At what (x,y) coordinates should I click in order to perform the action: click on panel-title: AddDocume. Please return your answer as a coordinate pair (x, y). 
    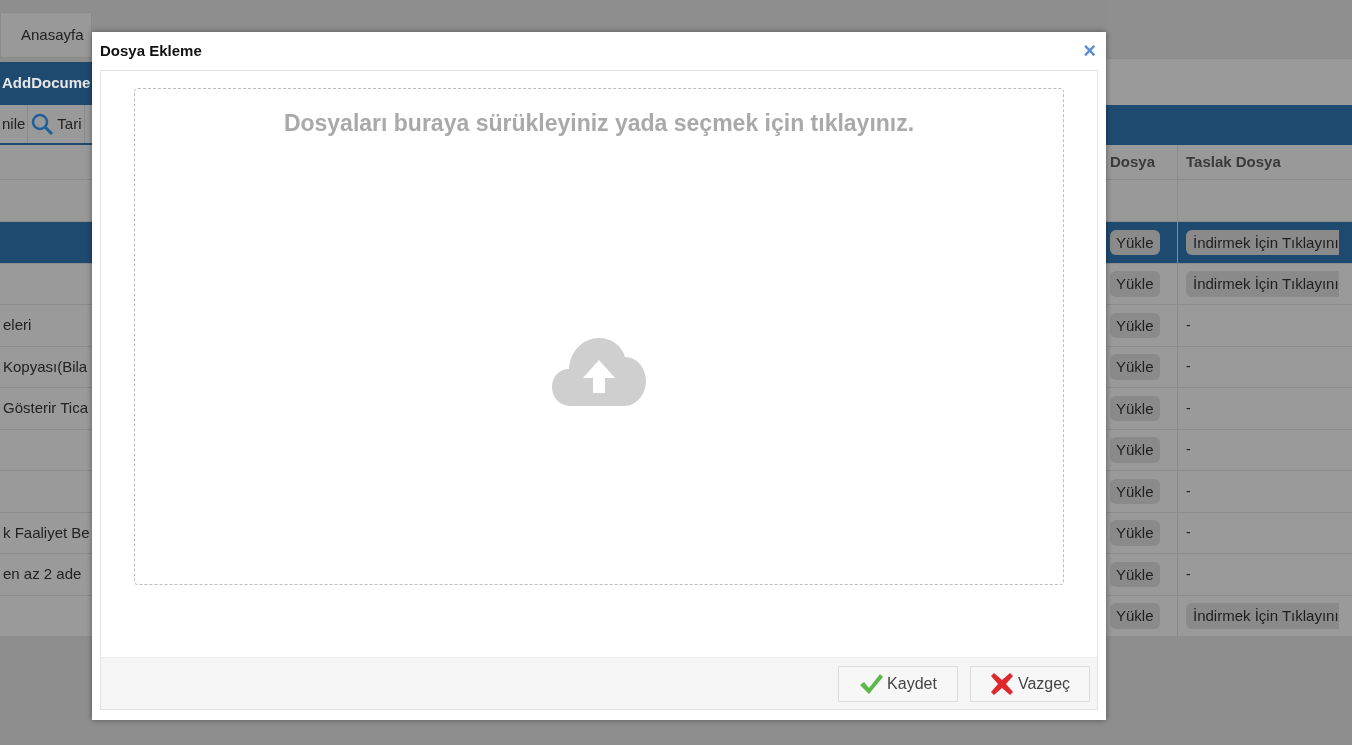
    Looking at the image, I should click on (46, 83).